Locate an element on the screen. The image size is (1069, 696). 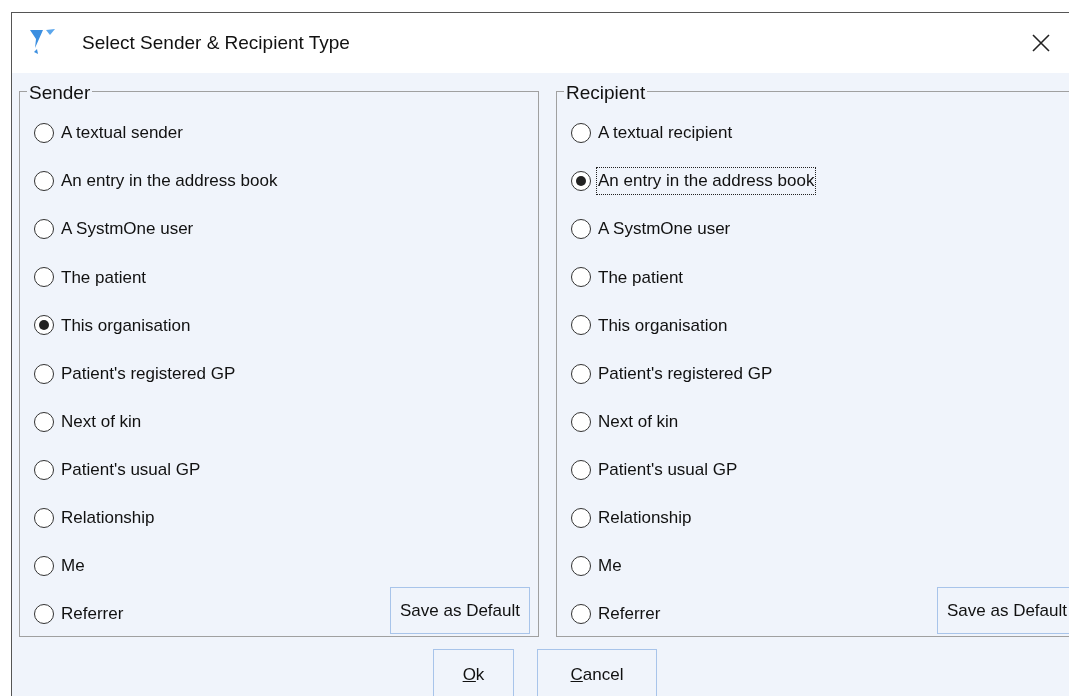
radio-label: A textual recipient is located at coordinates (665, 133).